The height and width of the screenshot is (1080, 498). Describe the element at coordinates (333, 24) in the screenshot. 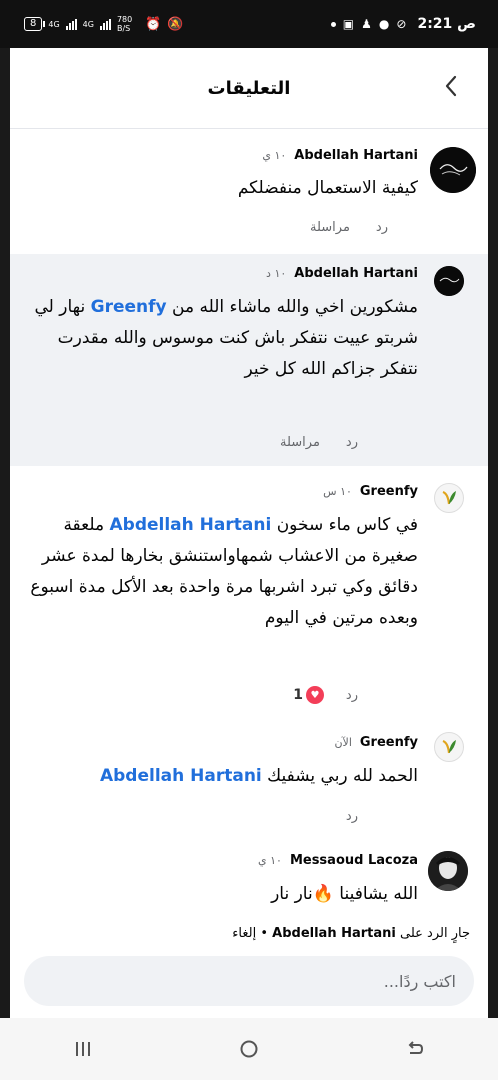

I see `notification-dot-icon` at that location.